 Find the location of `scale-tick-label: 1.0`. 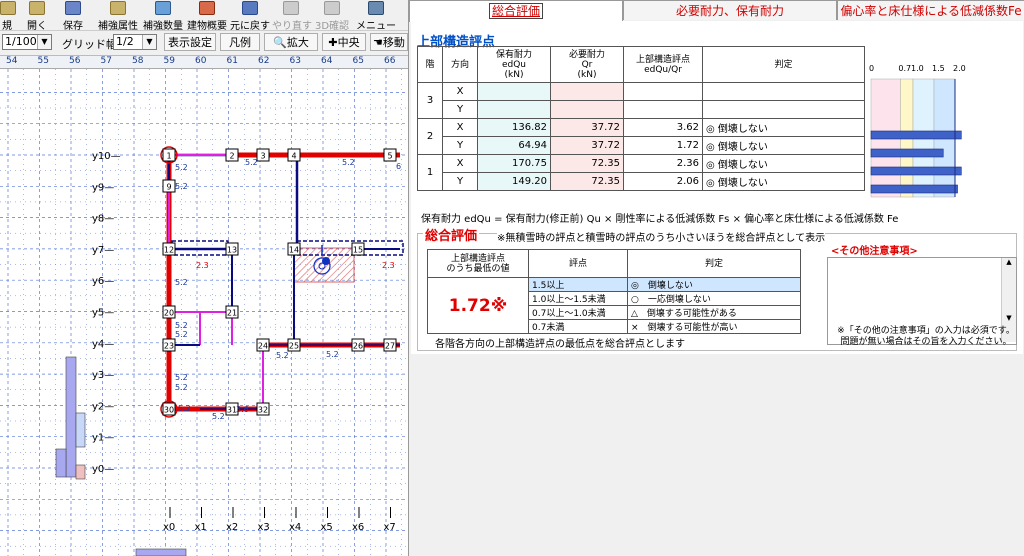

scale-tick-label: 1.0 is located at coordinates (917, 68).